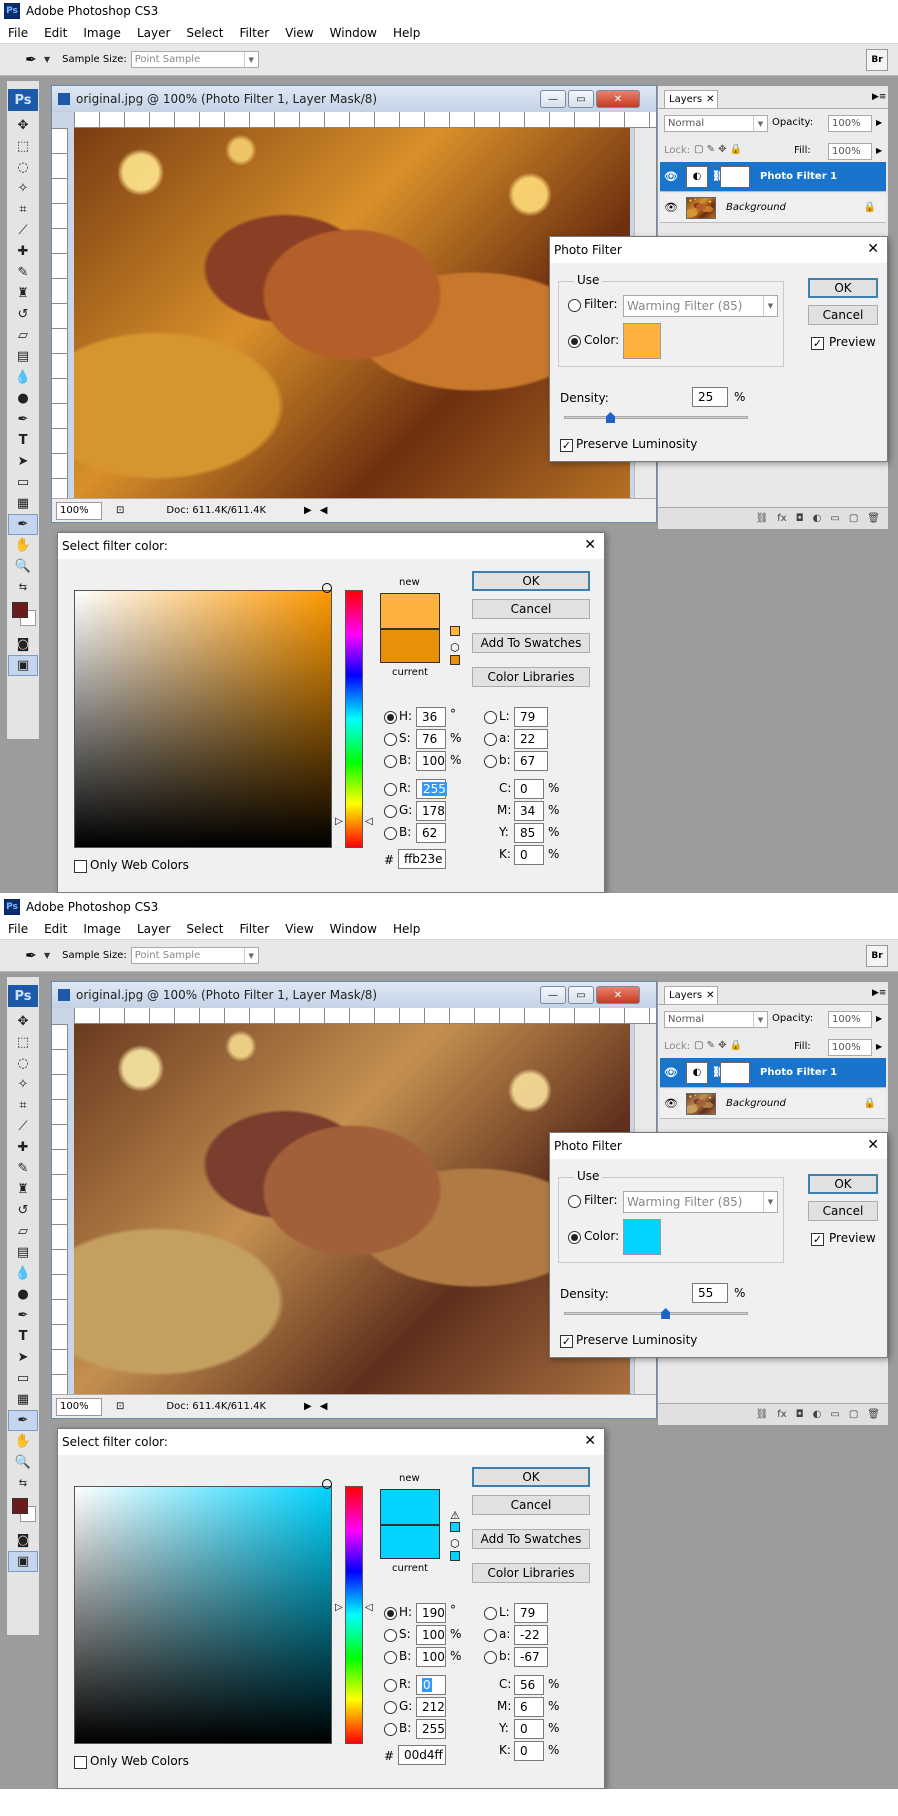 This screenshot has width=898, height=1816. Describe the element at coordinates (834, 518) in the screenshot. I see `new-group-icon: ▭` at that location.